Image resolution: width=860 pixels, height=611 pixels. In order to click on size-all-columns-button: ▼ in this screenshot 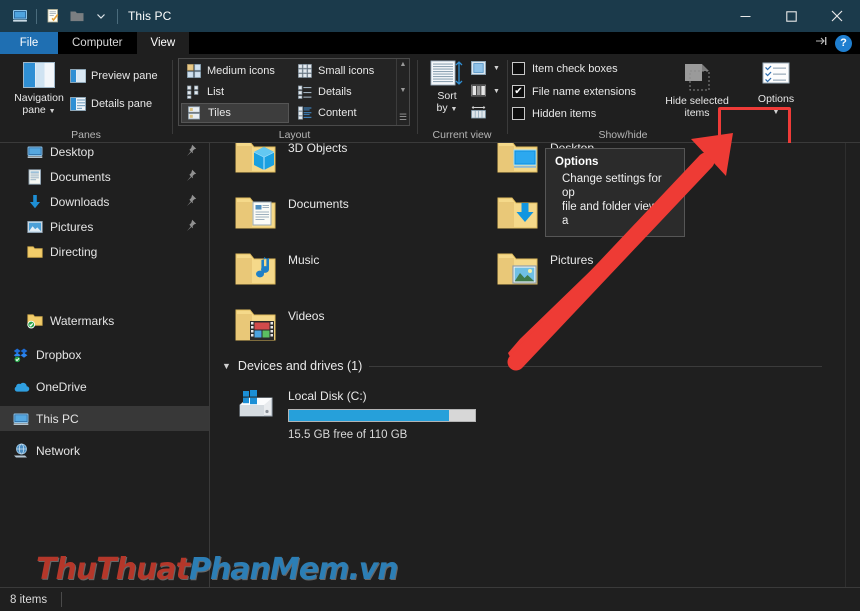, I will do `click(485, 91)`.